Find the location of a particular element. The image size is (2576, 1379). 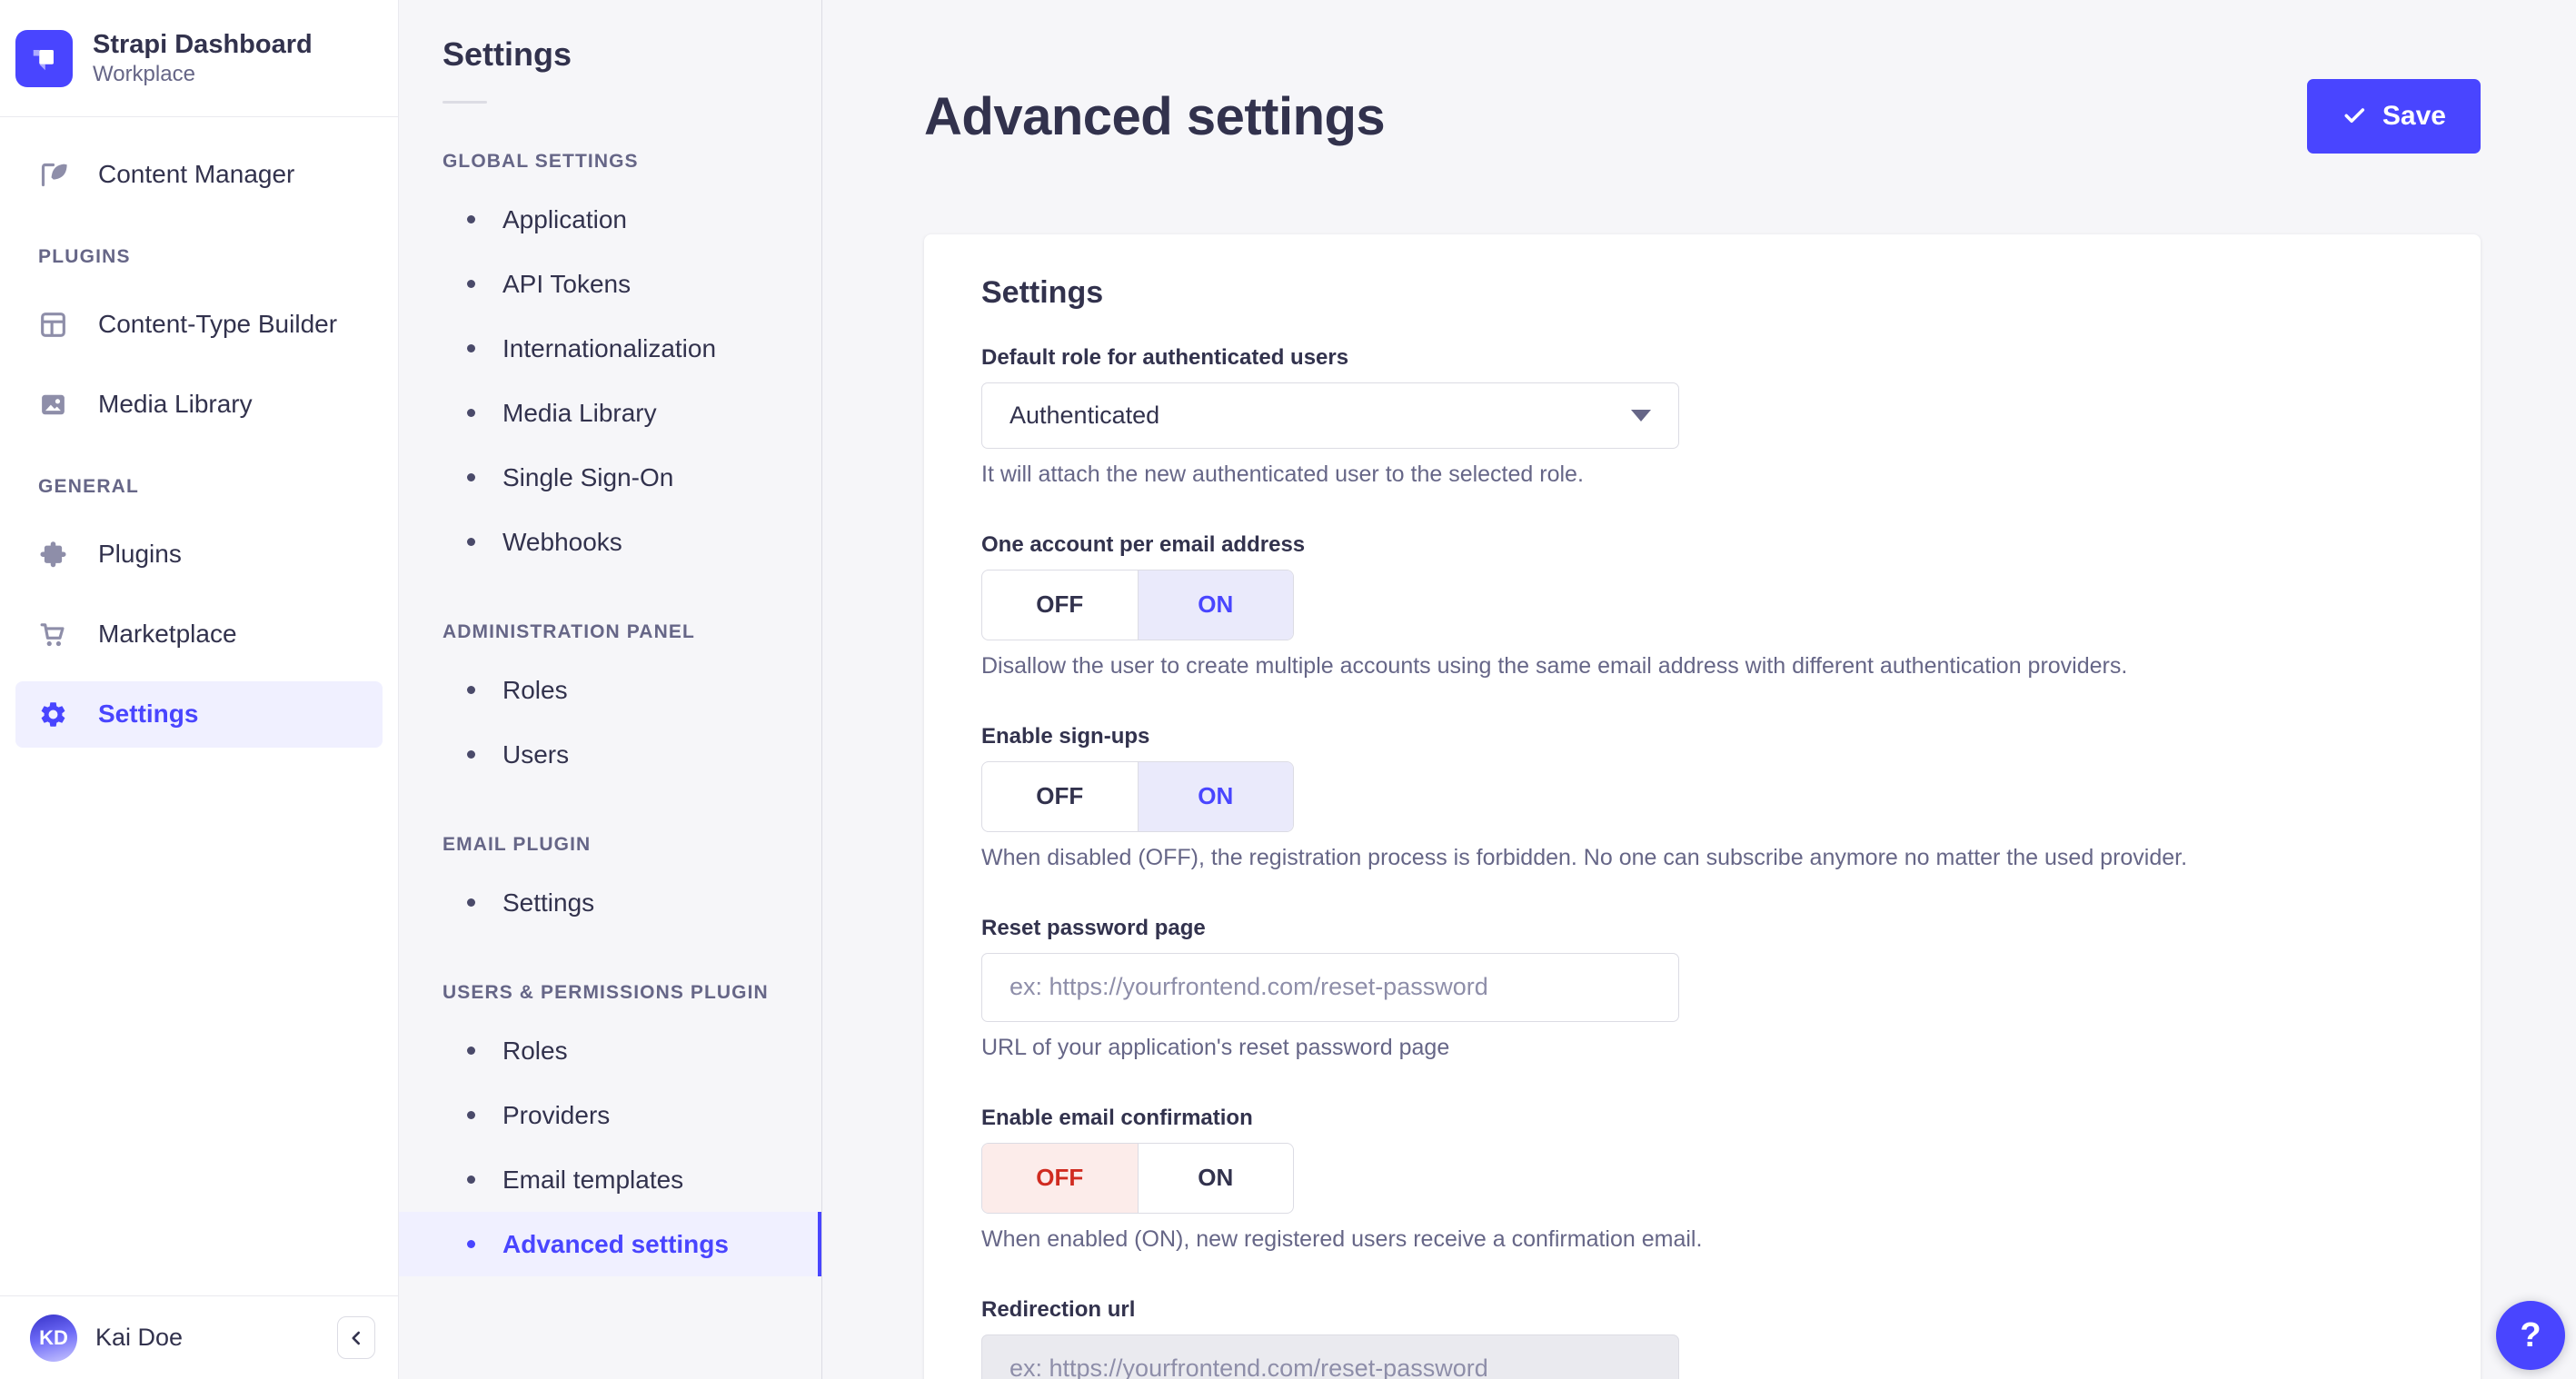

chevron-left-icon is located at coordinates (356, 1338).